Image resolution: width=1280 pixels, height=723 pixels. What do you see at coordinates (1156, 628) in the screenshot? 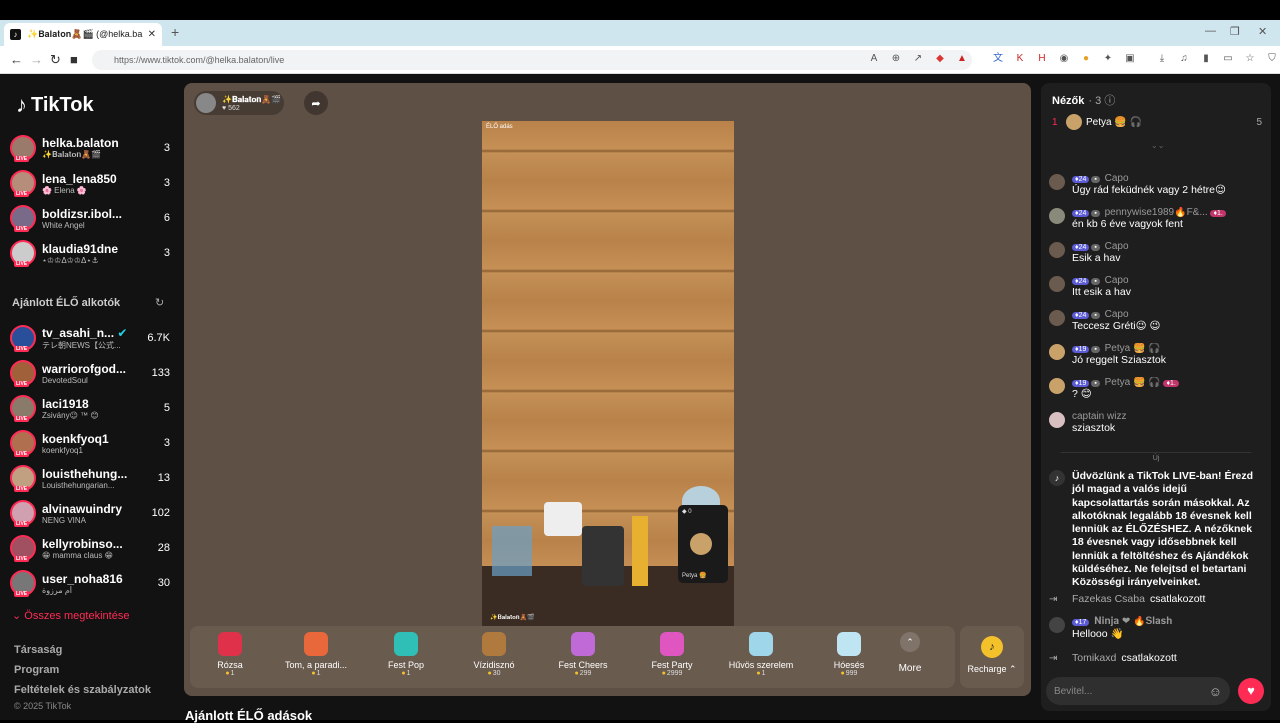
I see `chat-message: ♦17 𝐍𝐢𝐧𝐣𝐚 ❤ 🔥𝐒𝐥𝐚𝐬𝐡 Hellooo 👋` at bounding box center [1156, 628].